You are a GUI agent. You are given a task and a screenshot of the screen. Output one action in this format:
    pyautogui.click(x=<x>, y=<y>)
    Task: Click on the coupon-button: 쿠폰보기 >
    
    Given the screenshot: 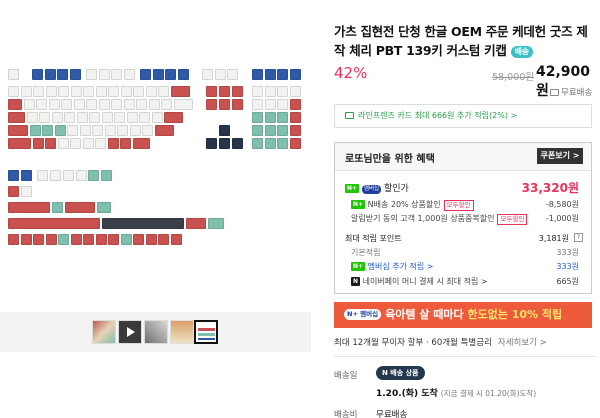 What is the action you would take?
    pyautogui.click(x=560, y=156)
    